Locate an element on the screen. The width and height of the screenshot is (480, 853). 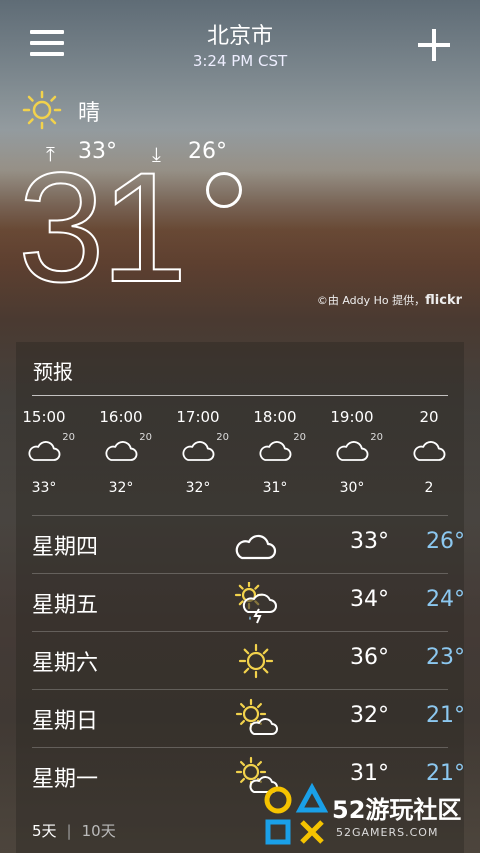
tab-5-day: 5天 is located at coordinates (44, 831).